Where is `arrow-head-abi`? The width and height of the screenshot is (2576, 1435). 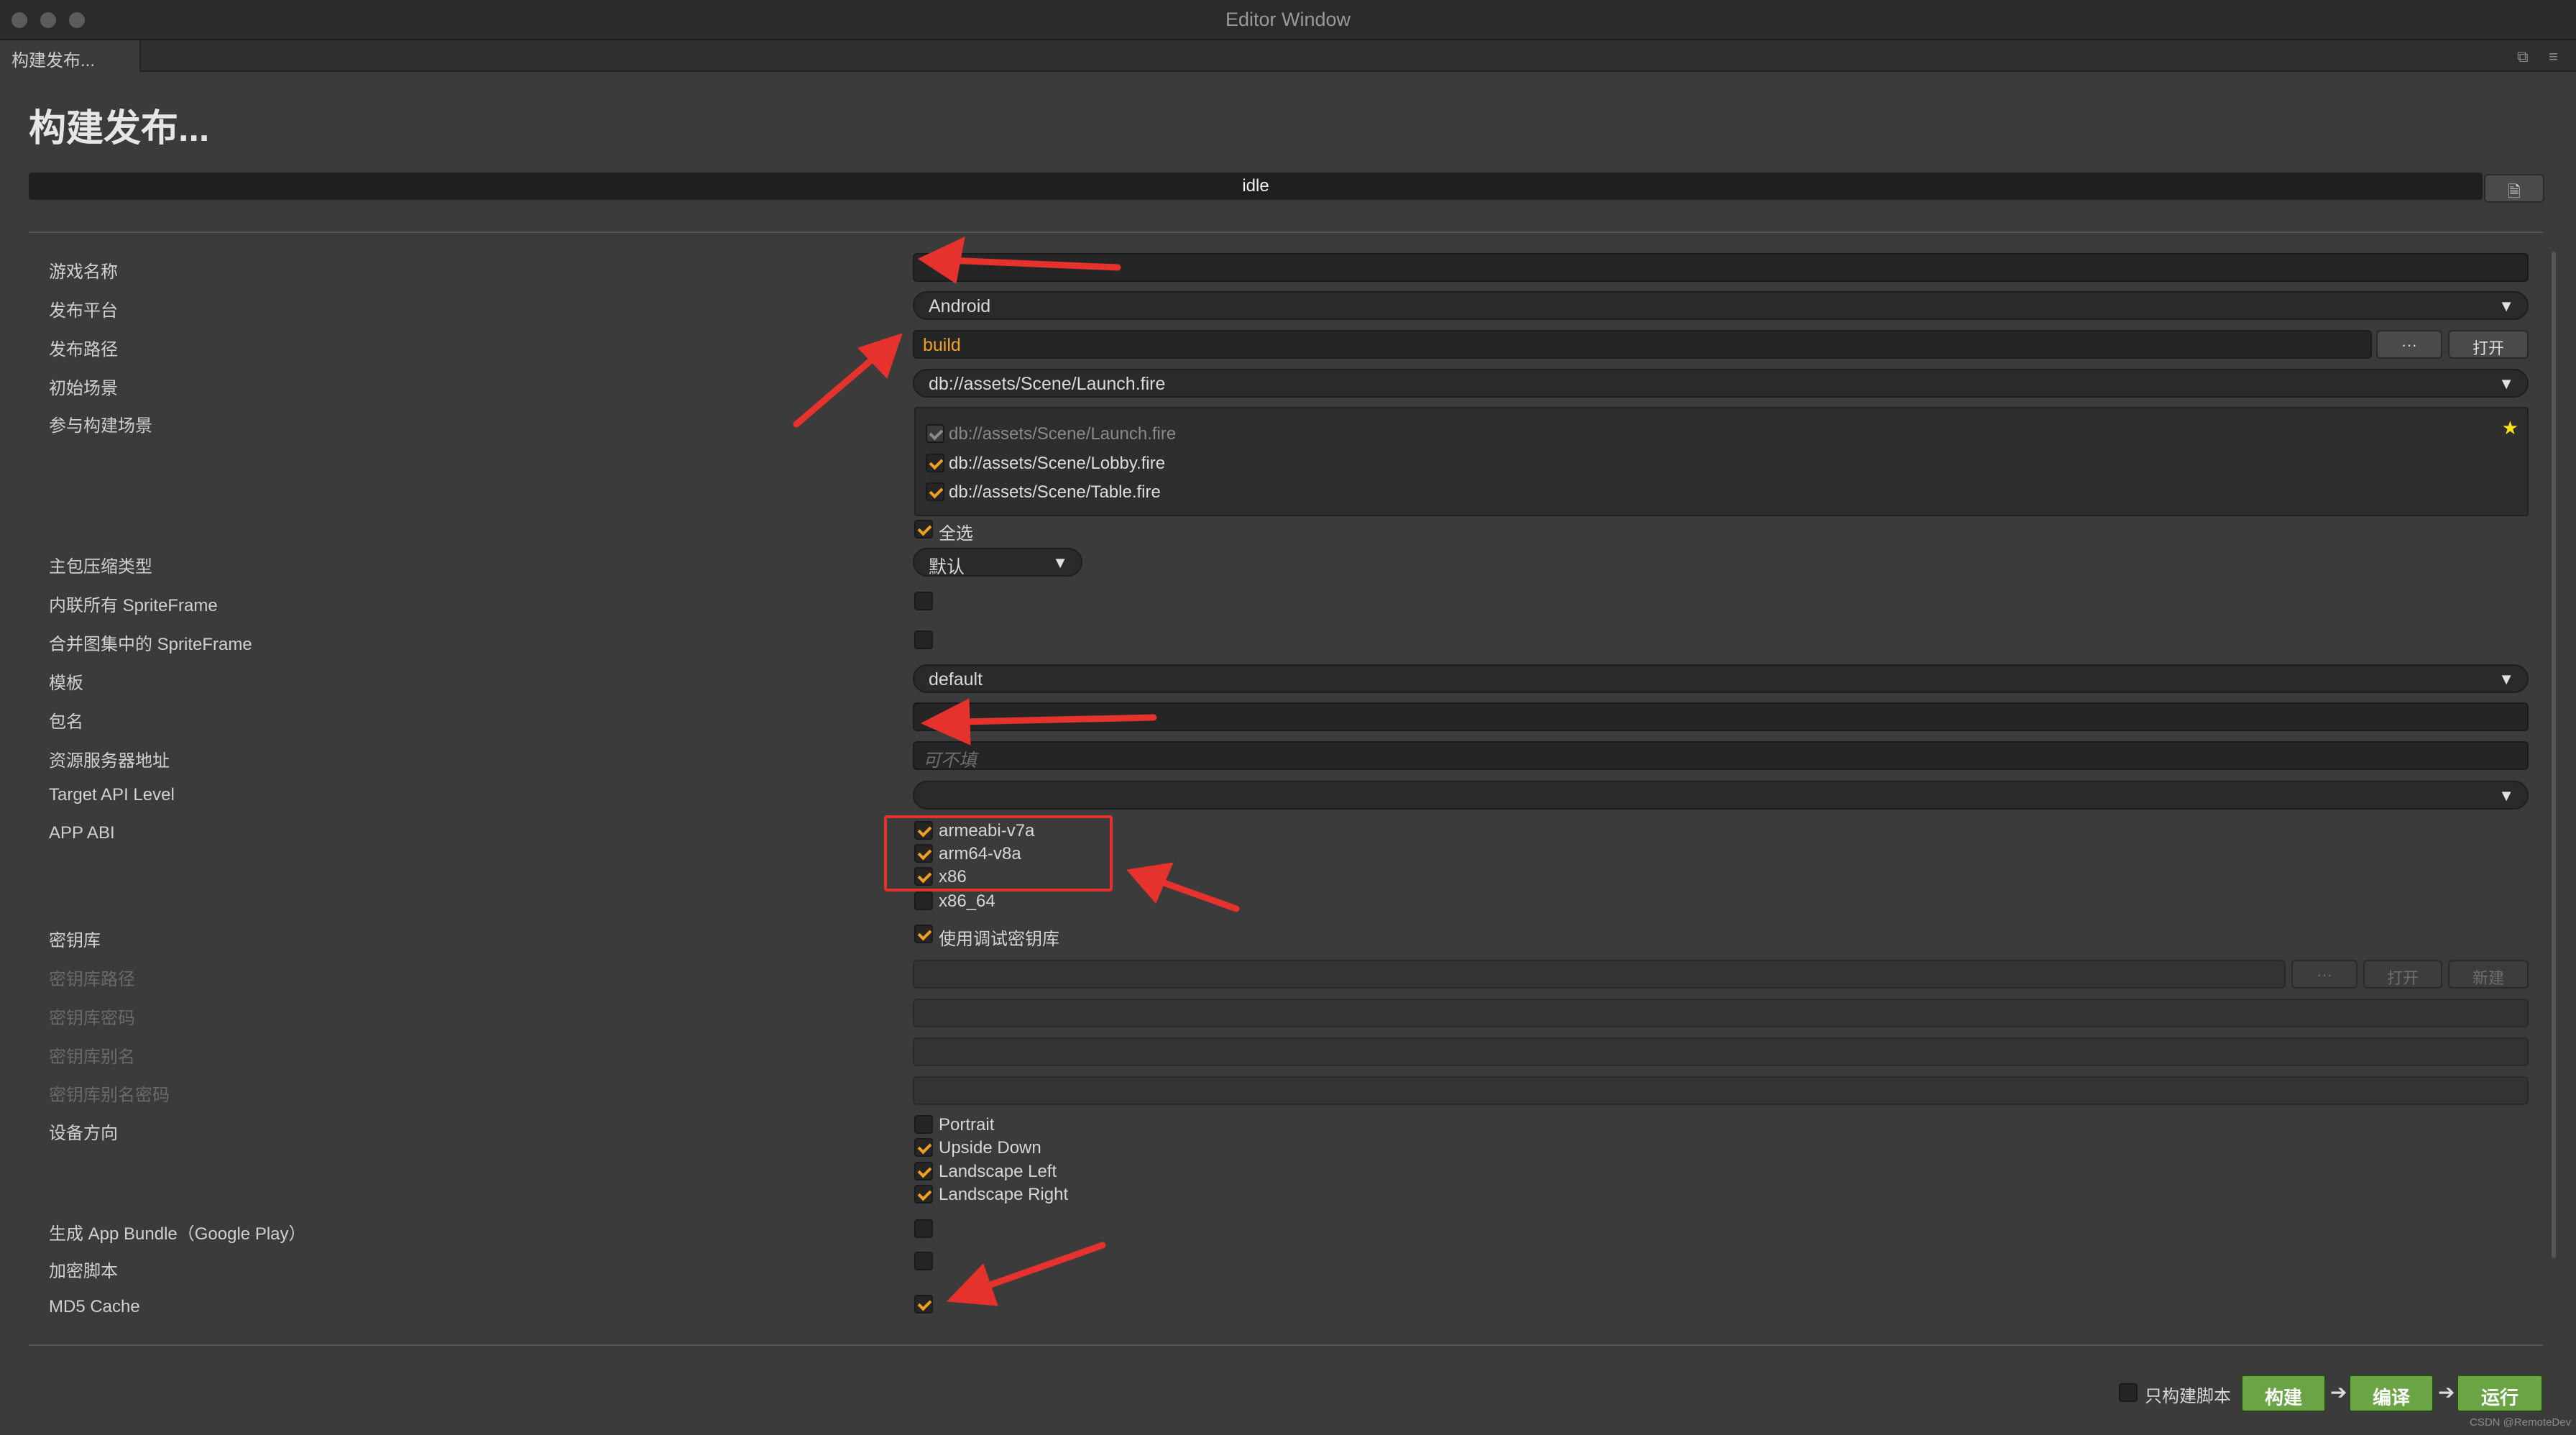
arrow-head-abi is located at coordinates (1150, 883).